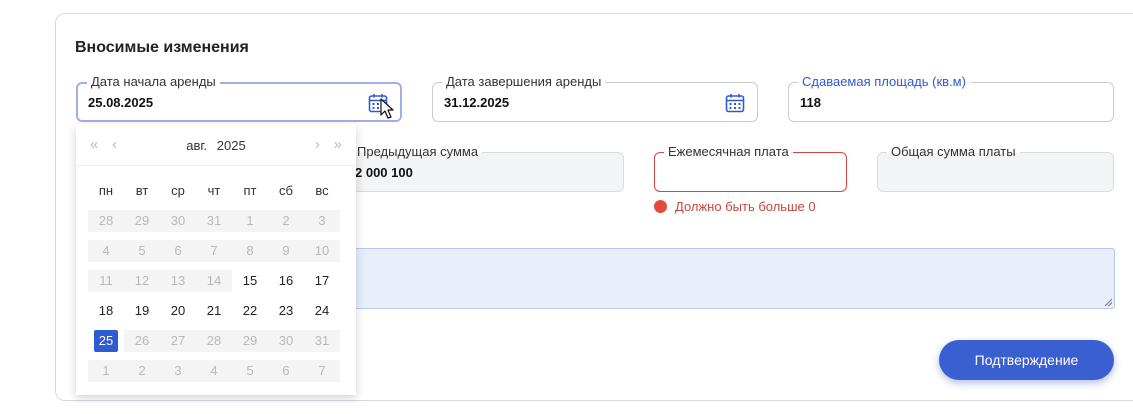 The image size is (1133, 414). Describe the element at coordinates (322, 190) in the screenshot. I see `weekday-label: вс` at that location.